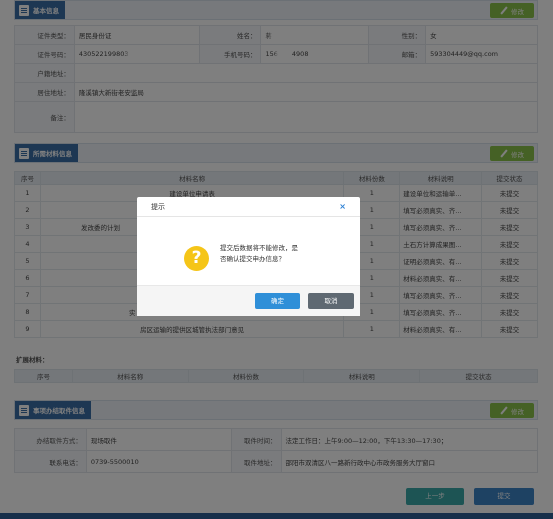 The height and width of the screenshot is (519, 553). Describe the element at coordinates (248, 300) in the screenshot. I see `dialog-footer: 确定 取消` at that location.